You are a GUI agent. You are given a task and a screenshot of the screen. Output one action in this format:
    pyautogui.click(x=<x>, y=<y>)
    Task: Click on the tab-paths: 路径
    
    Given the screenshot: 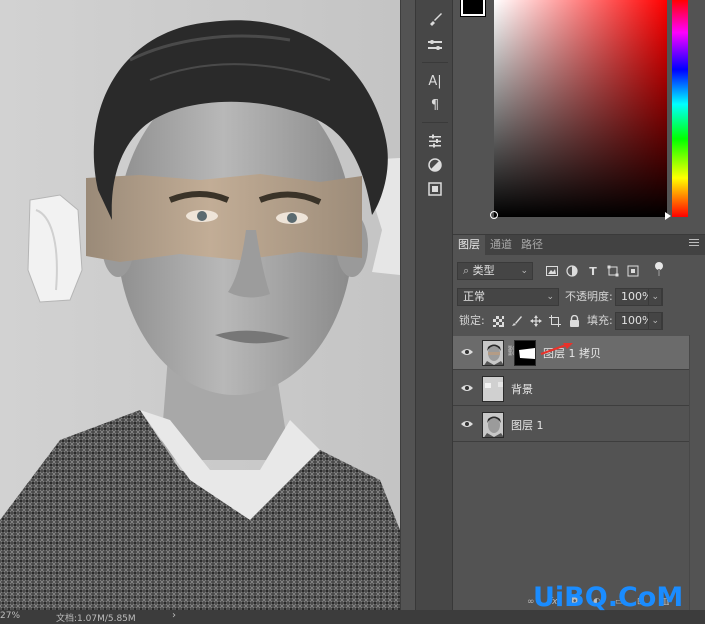 What is the action you would take?
    pyautogui.click(x=532, y=245)
    